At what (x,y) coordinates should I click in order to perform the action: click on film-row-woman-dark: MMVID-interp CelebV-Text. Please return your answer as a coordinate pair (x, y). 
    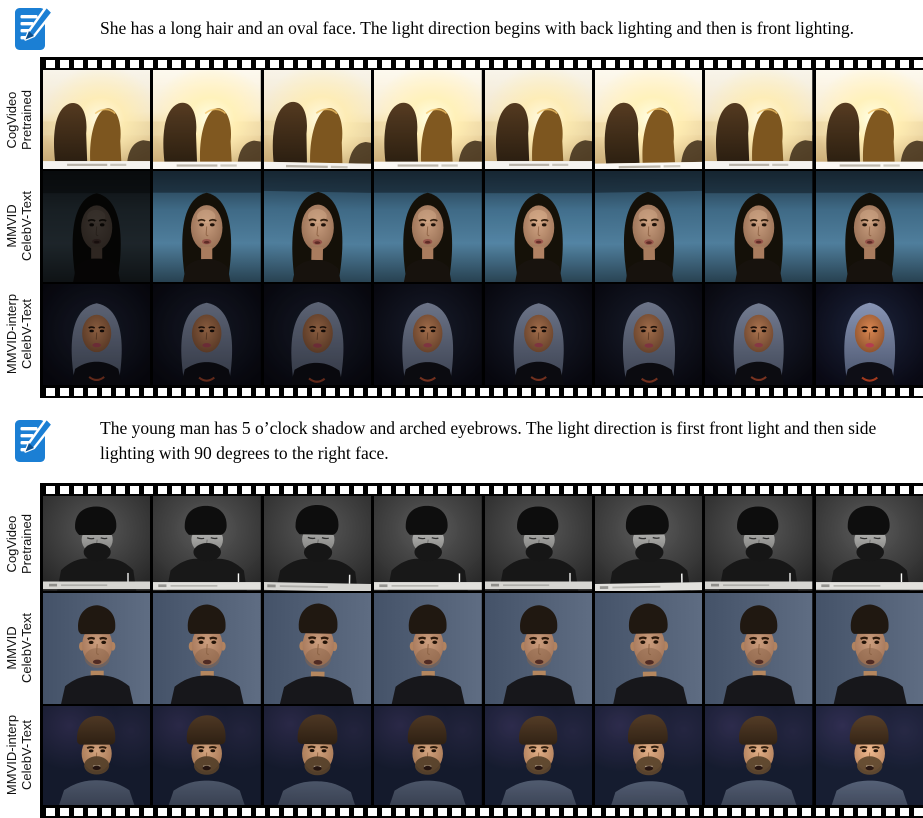
    Looking at the image, I should click on (461, 333).